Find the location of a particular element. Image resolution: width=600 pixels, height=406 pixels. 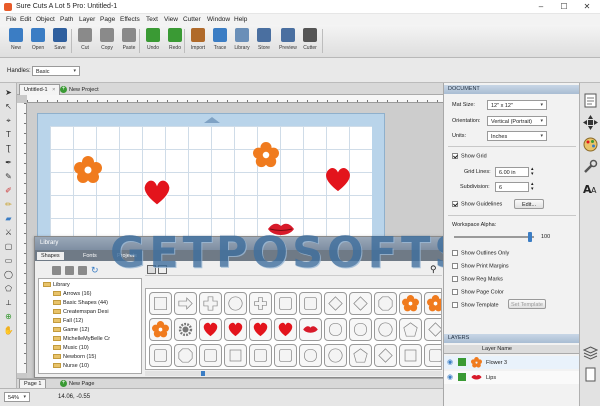

select-tool-icon: ➤ is located at coordinates (8, 92).